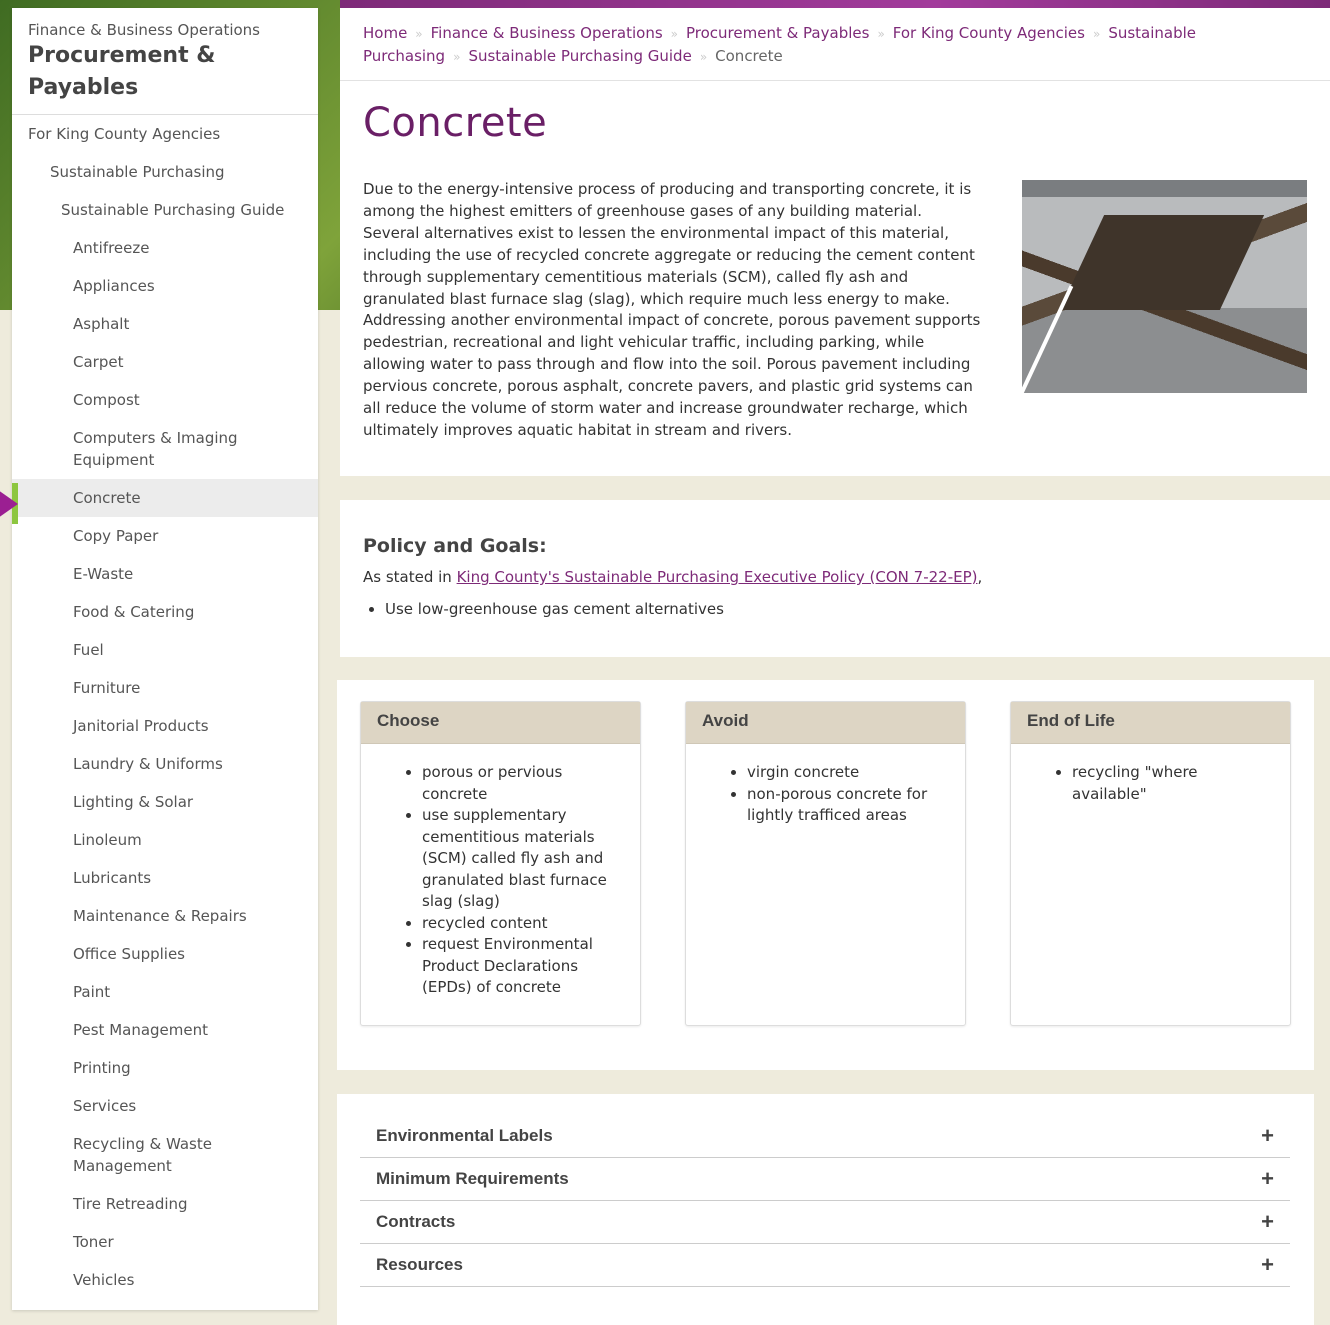 Image resolution: width=1330 pixels, height=1325 pixels. I want to click on sidebar-item-maintenance-repairs: Maintenance & Repairs, so click(165, 916).